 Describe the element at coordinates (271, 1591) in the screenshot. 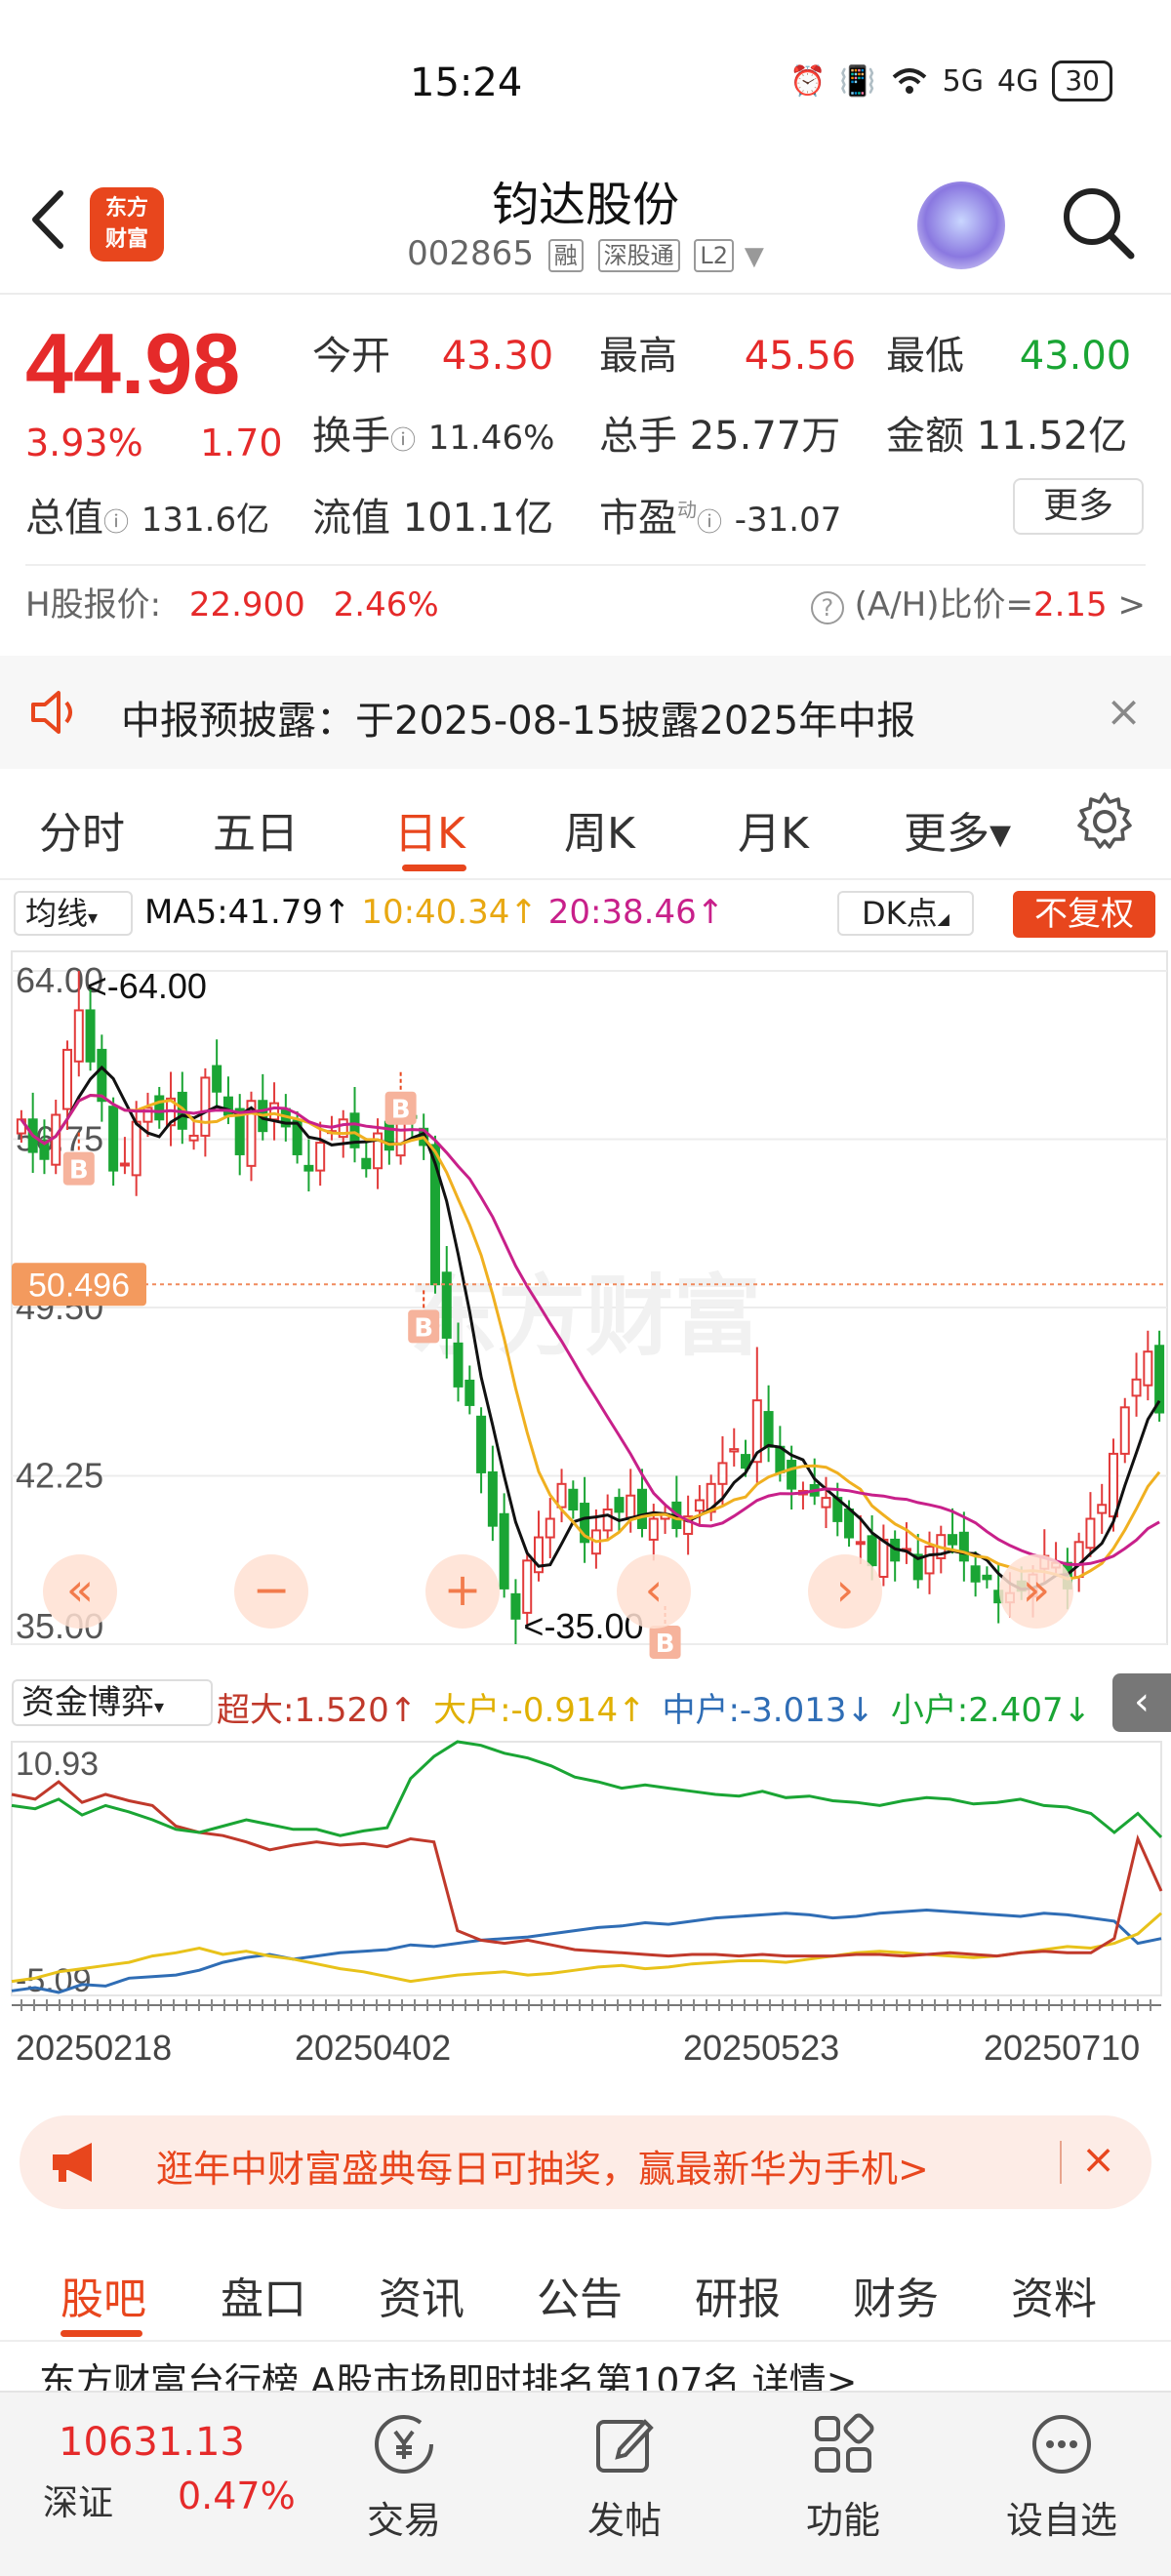

I see `zoom-out-button: −` at that location.